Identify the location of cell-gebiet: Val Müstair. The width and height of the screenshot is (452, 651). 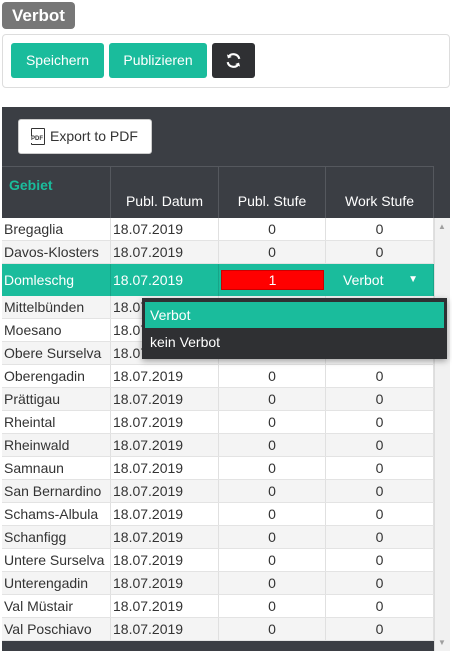
(56, 606).